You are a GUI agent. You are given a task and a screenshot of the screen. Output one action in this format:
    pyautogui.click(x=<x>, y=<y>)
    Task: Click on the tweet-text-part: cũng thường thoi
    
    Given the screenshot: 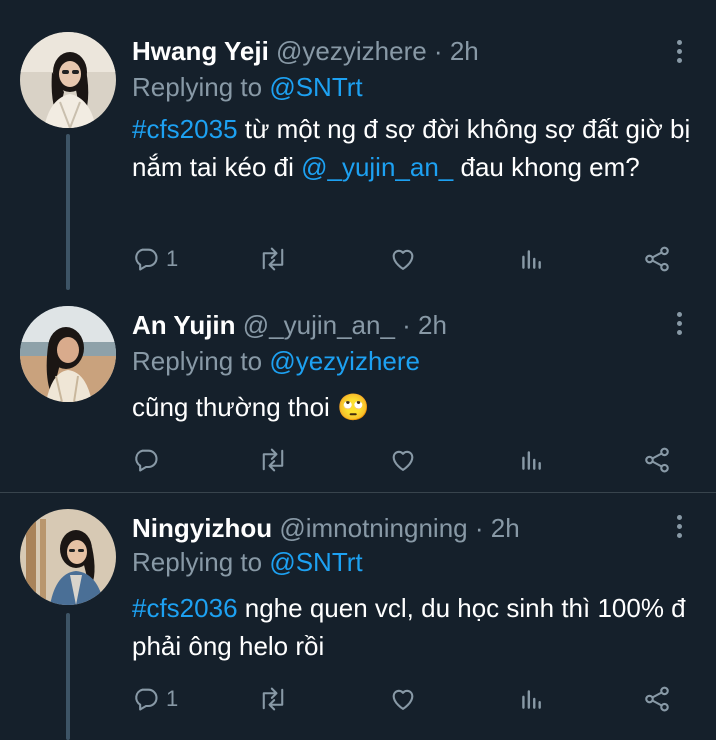 What is the action you would take?
    pyautogui.click(x=235, y=407)
    